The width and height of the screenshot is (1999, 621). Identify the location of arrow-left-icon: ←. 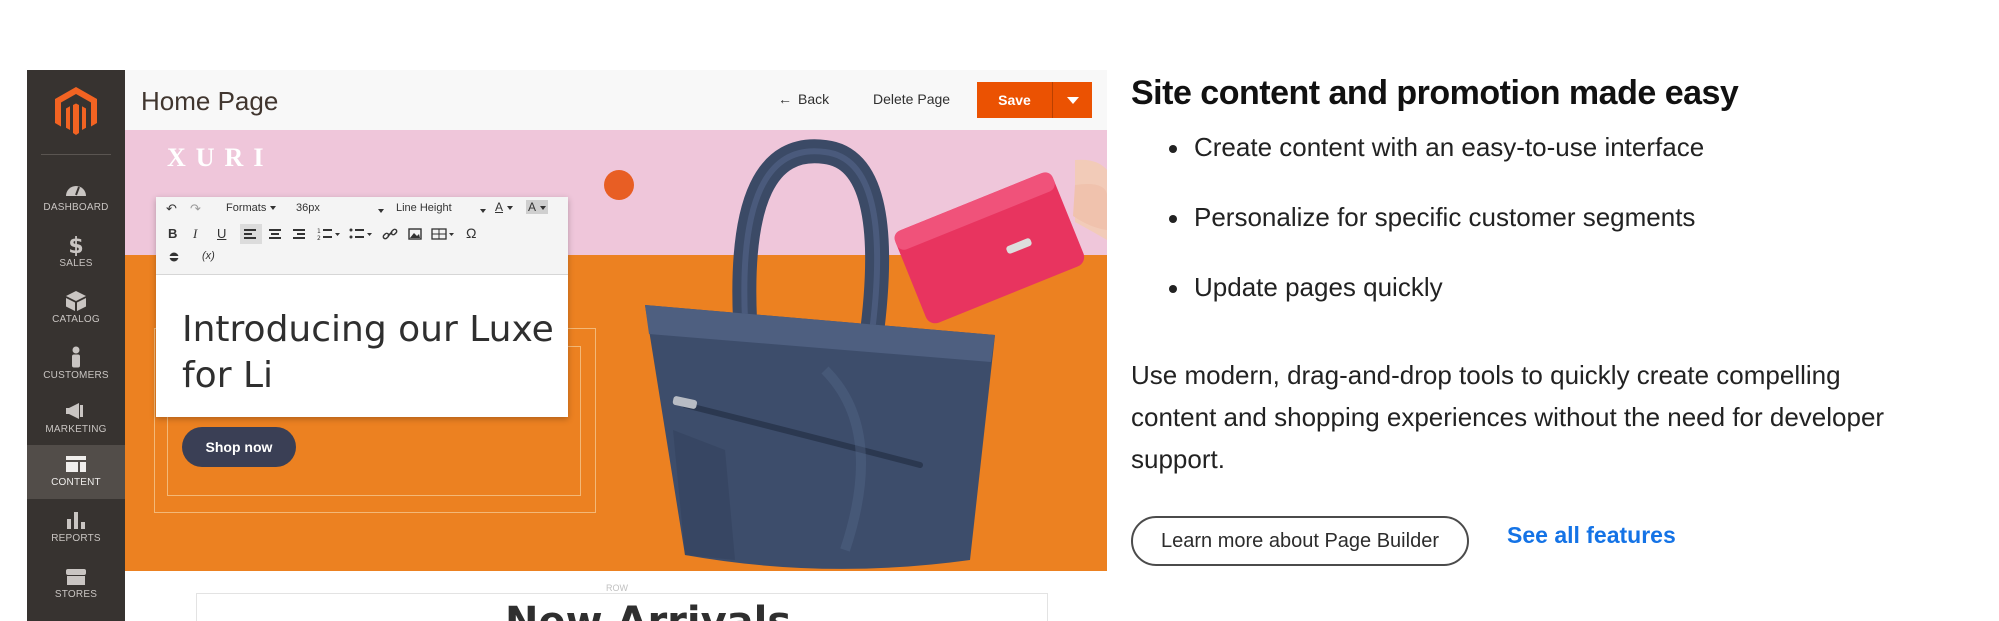
(785, 99).